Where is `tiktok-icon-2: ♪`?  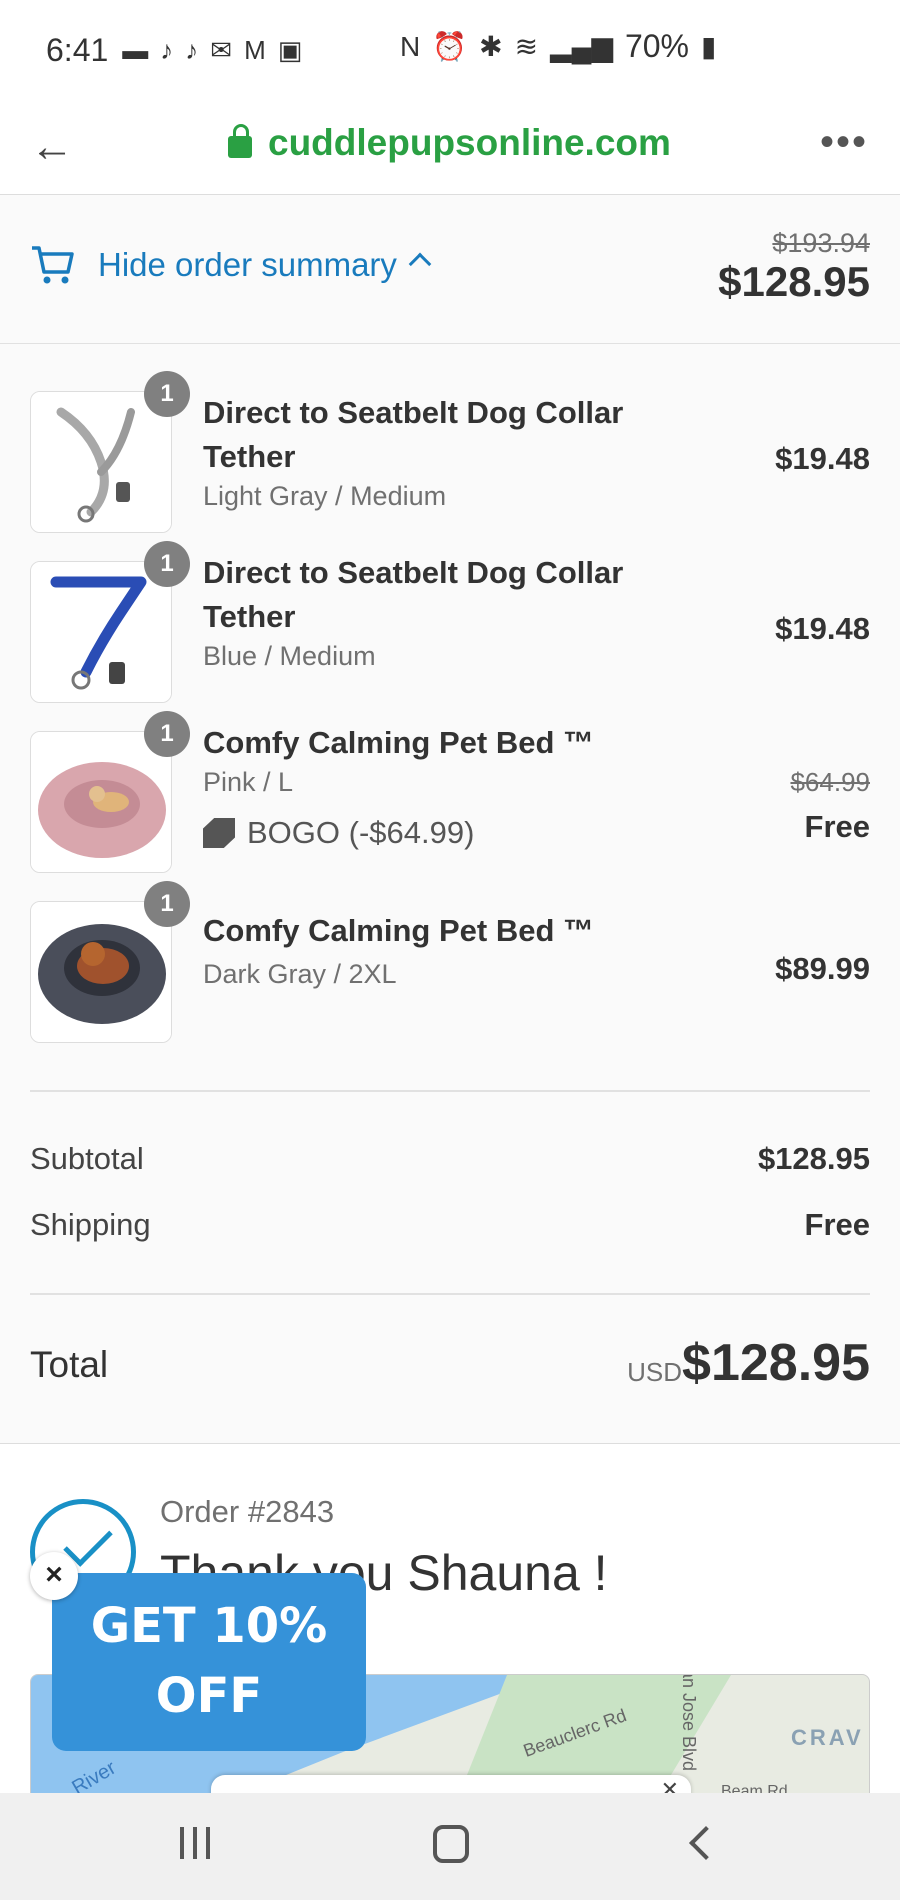 tiktok-icon-2: ♪ is located at coordinates (192, 49).